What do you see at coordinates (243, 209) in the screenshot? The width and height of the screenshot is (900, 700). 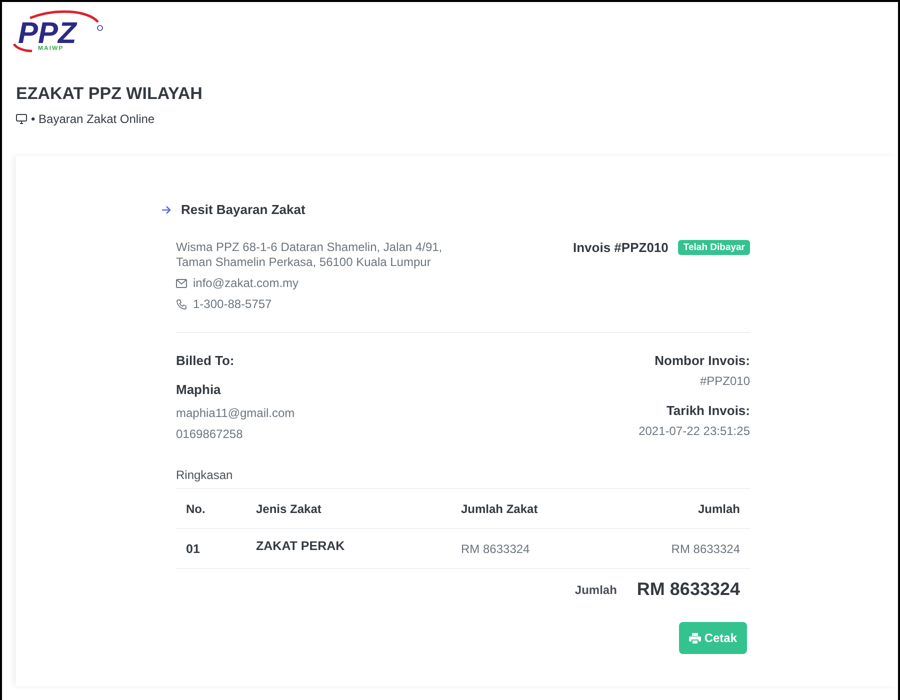 I see `receipt-heading: Resit Bayaran Zakat` at bounding box center [243, 209].